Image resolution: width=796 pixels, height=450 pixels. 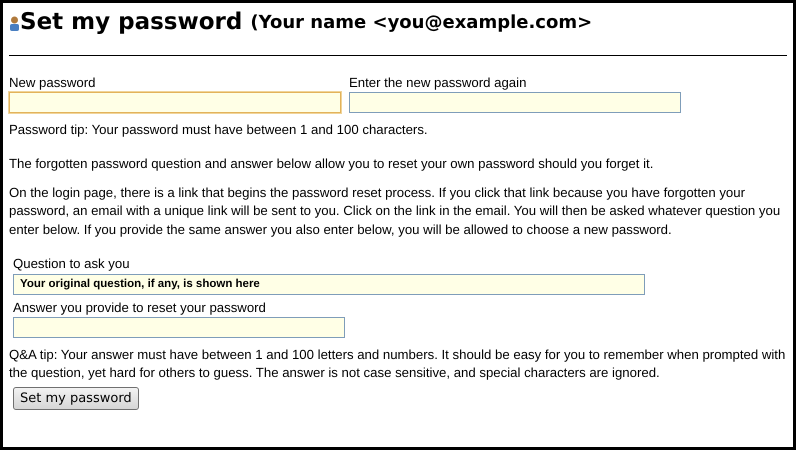 I want to click on qa-tip: Q&A tip: Your answer must have between 1 and 100 letters and numbers. It should be easy for you to remember when prompted with the question, yet hard for others to guess. The answer is not case sensitive, and special characters are ignored., so click(x=397, y=364).